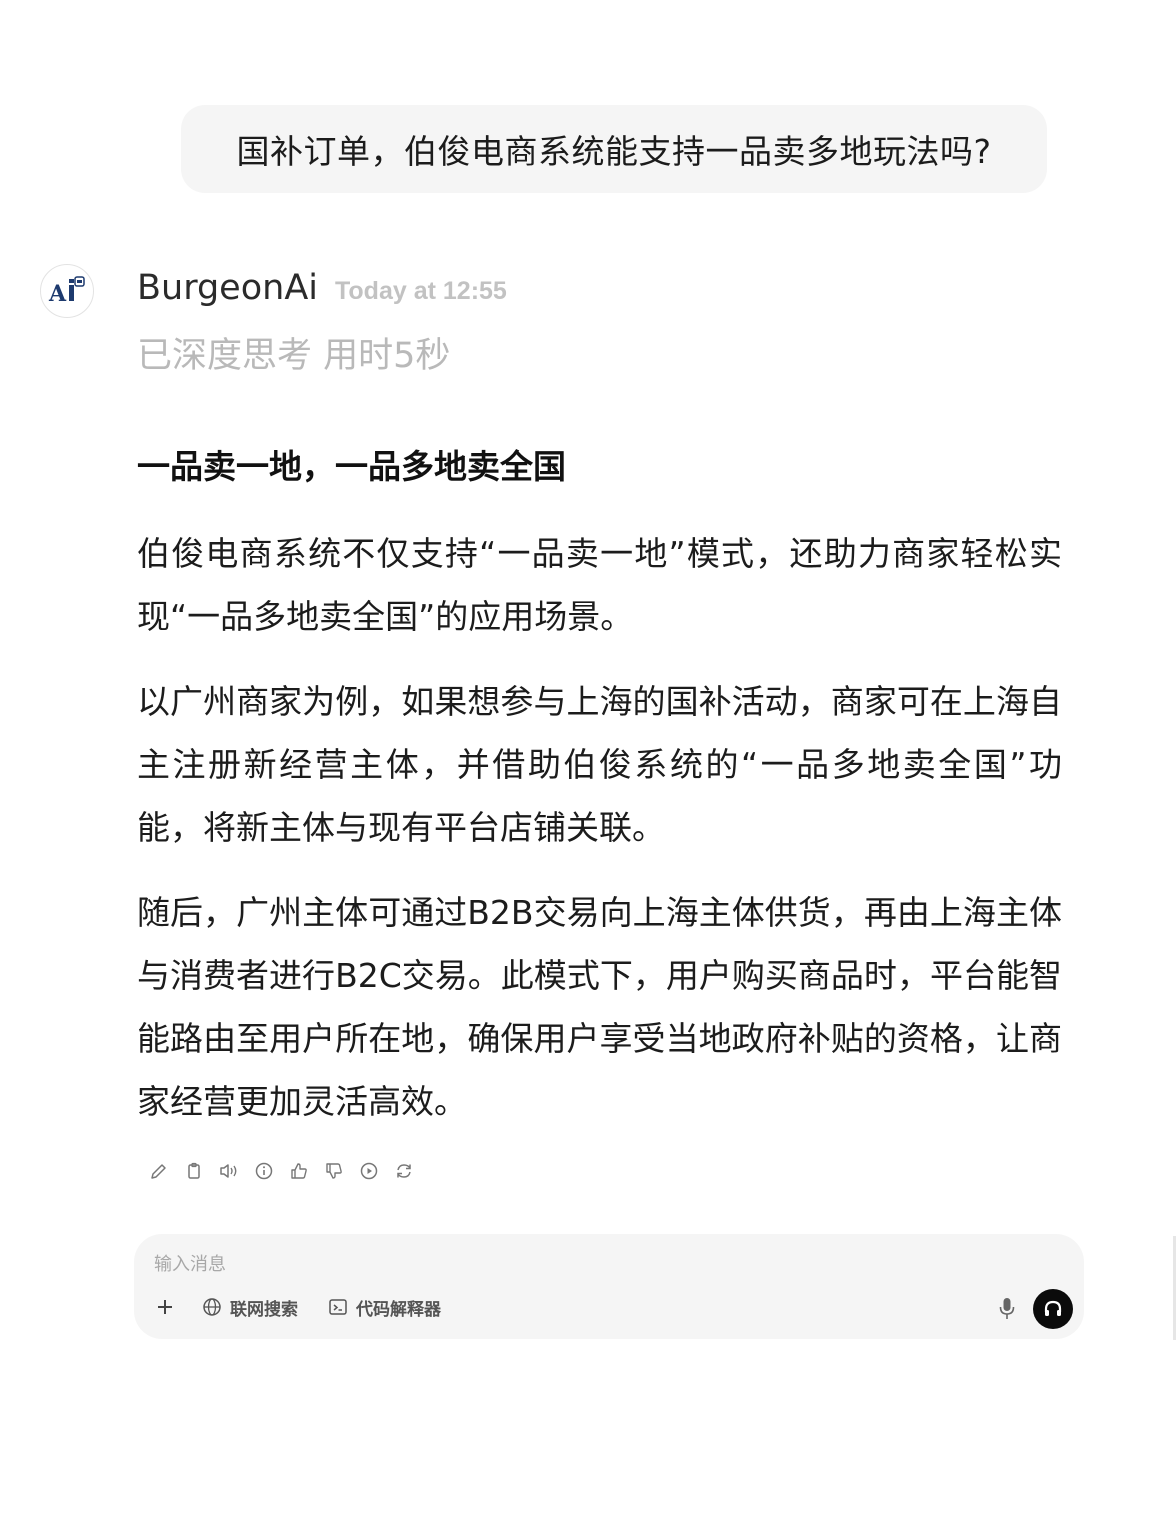  I want to click on plus-icon, so click(165, 1307).